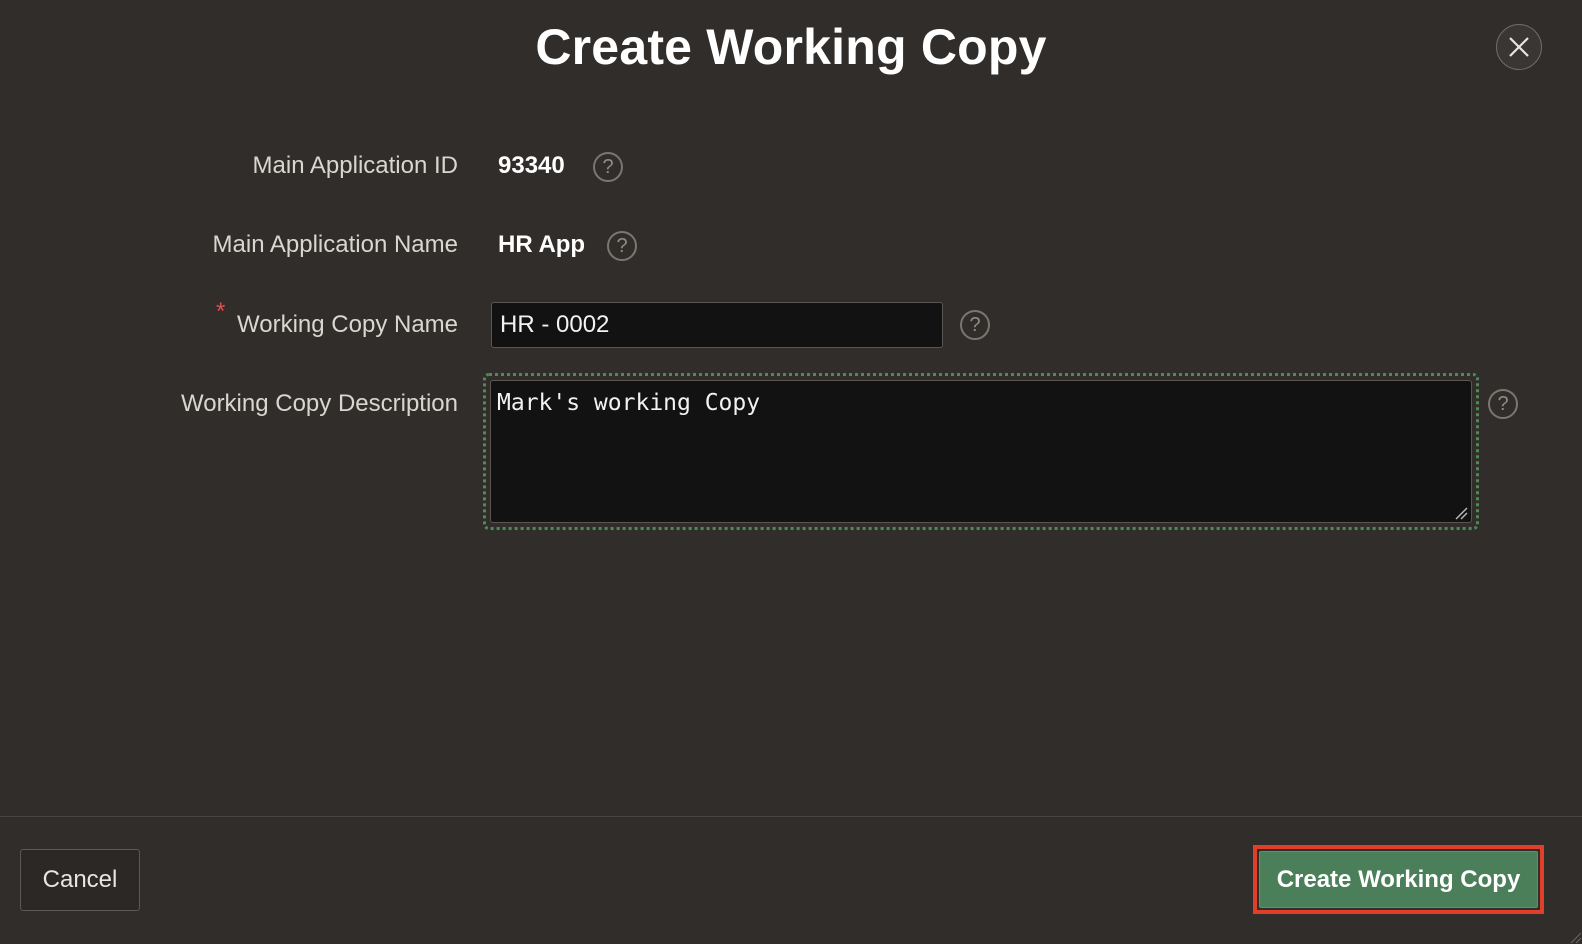  I want to click on close-icon, so click(1519, 47).